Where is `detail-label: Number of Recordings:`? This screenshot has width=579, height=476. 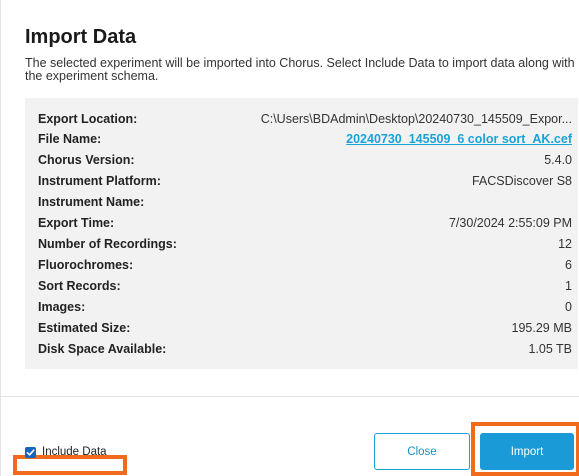 detail-label: Number of Recordings: is located at coordinates (107, 244).